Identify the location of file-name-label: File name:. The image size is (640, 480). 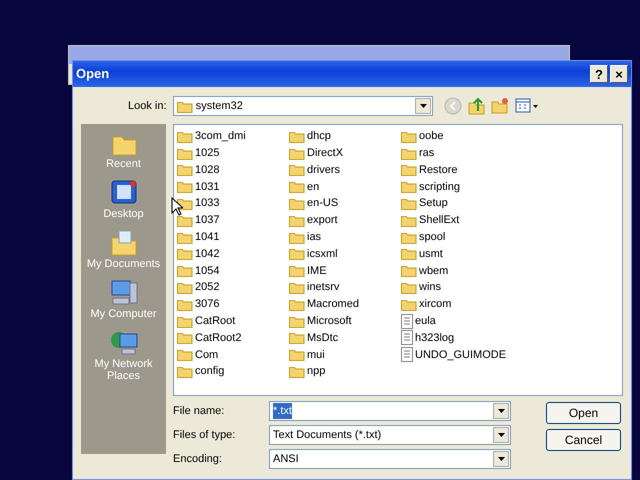
(199, 411).